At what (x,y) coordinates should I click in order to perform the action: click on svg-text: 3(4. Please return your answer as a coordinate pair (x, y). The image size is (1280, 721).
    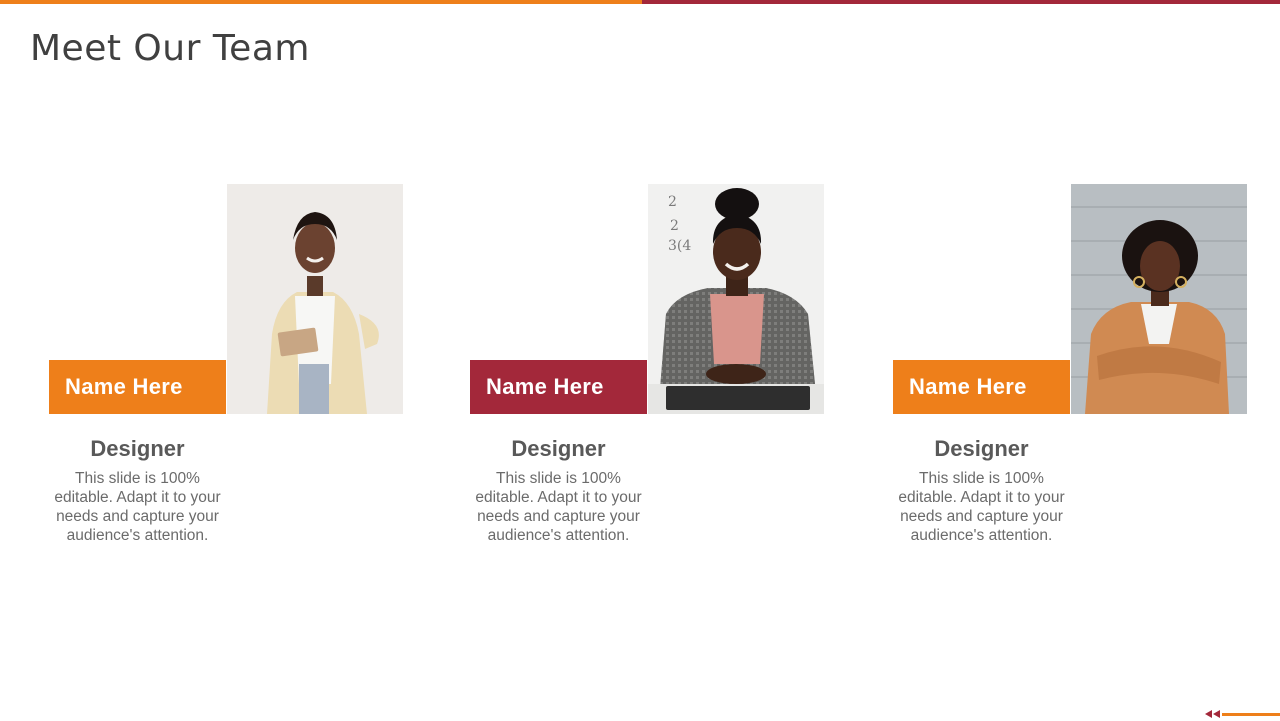
    Looking at the image, I should click on (679, 246).